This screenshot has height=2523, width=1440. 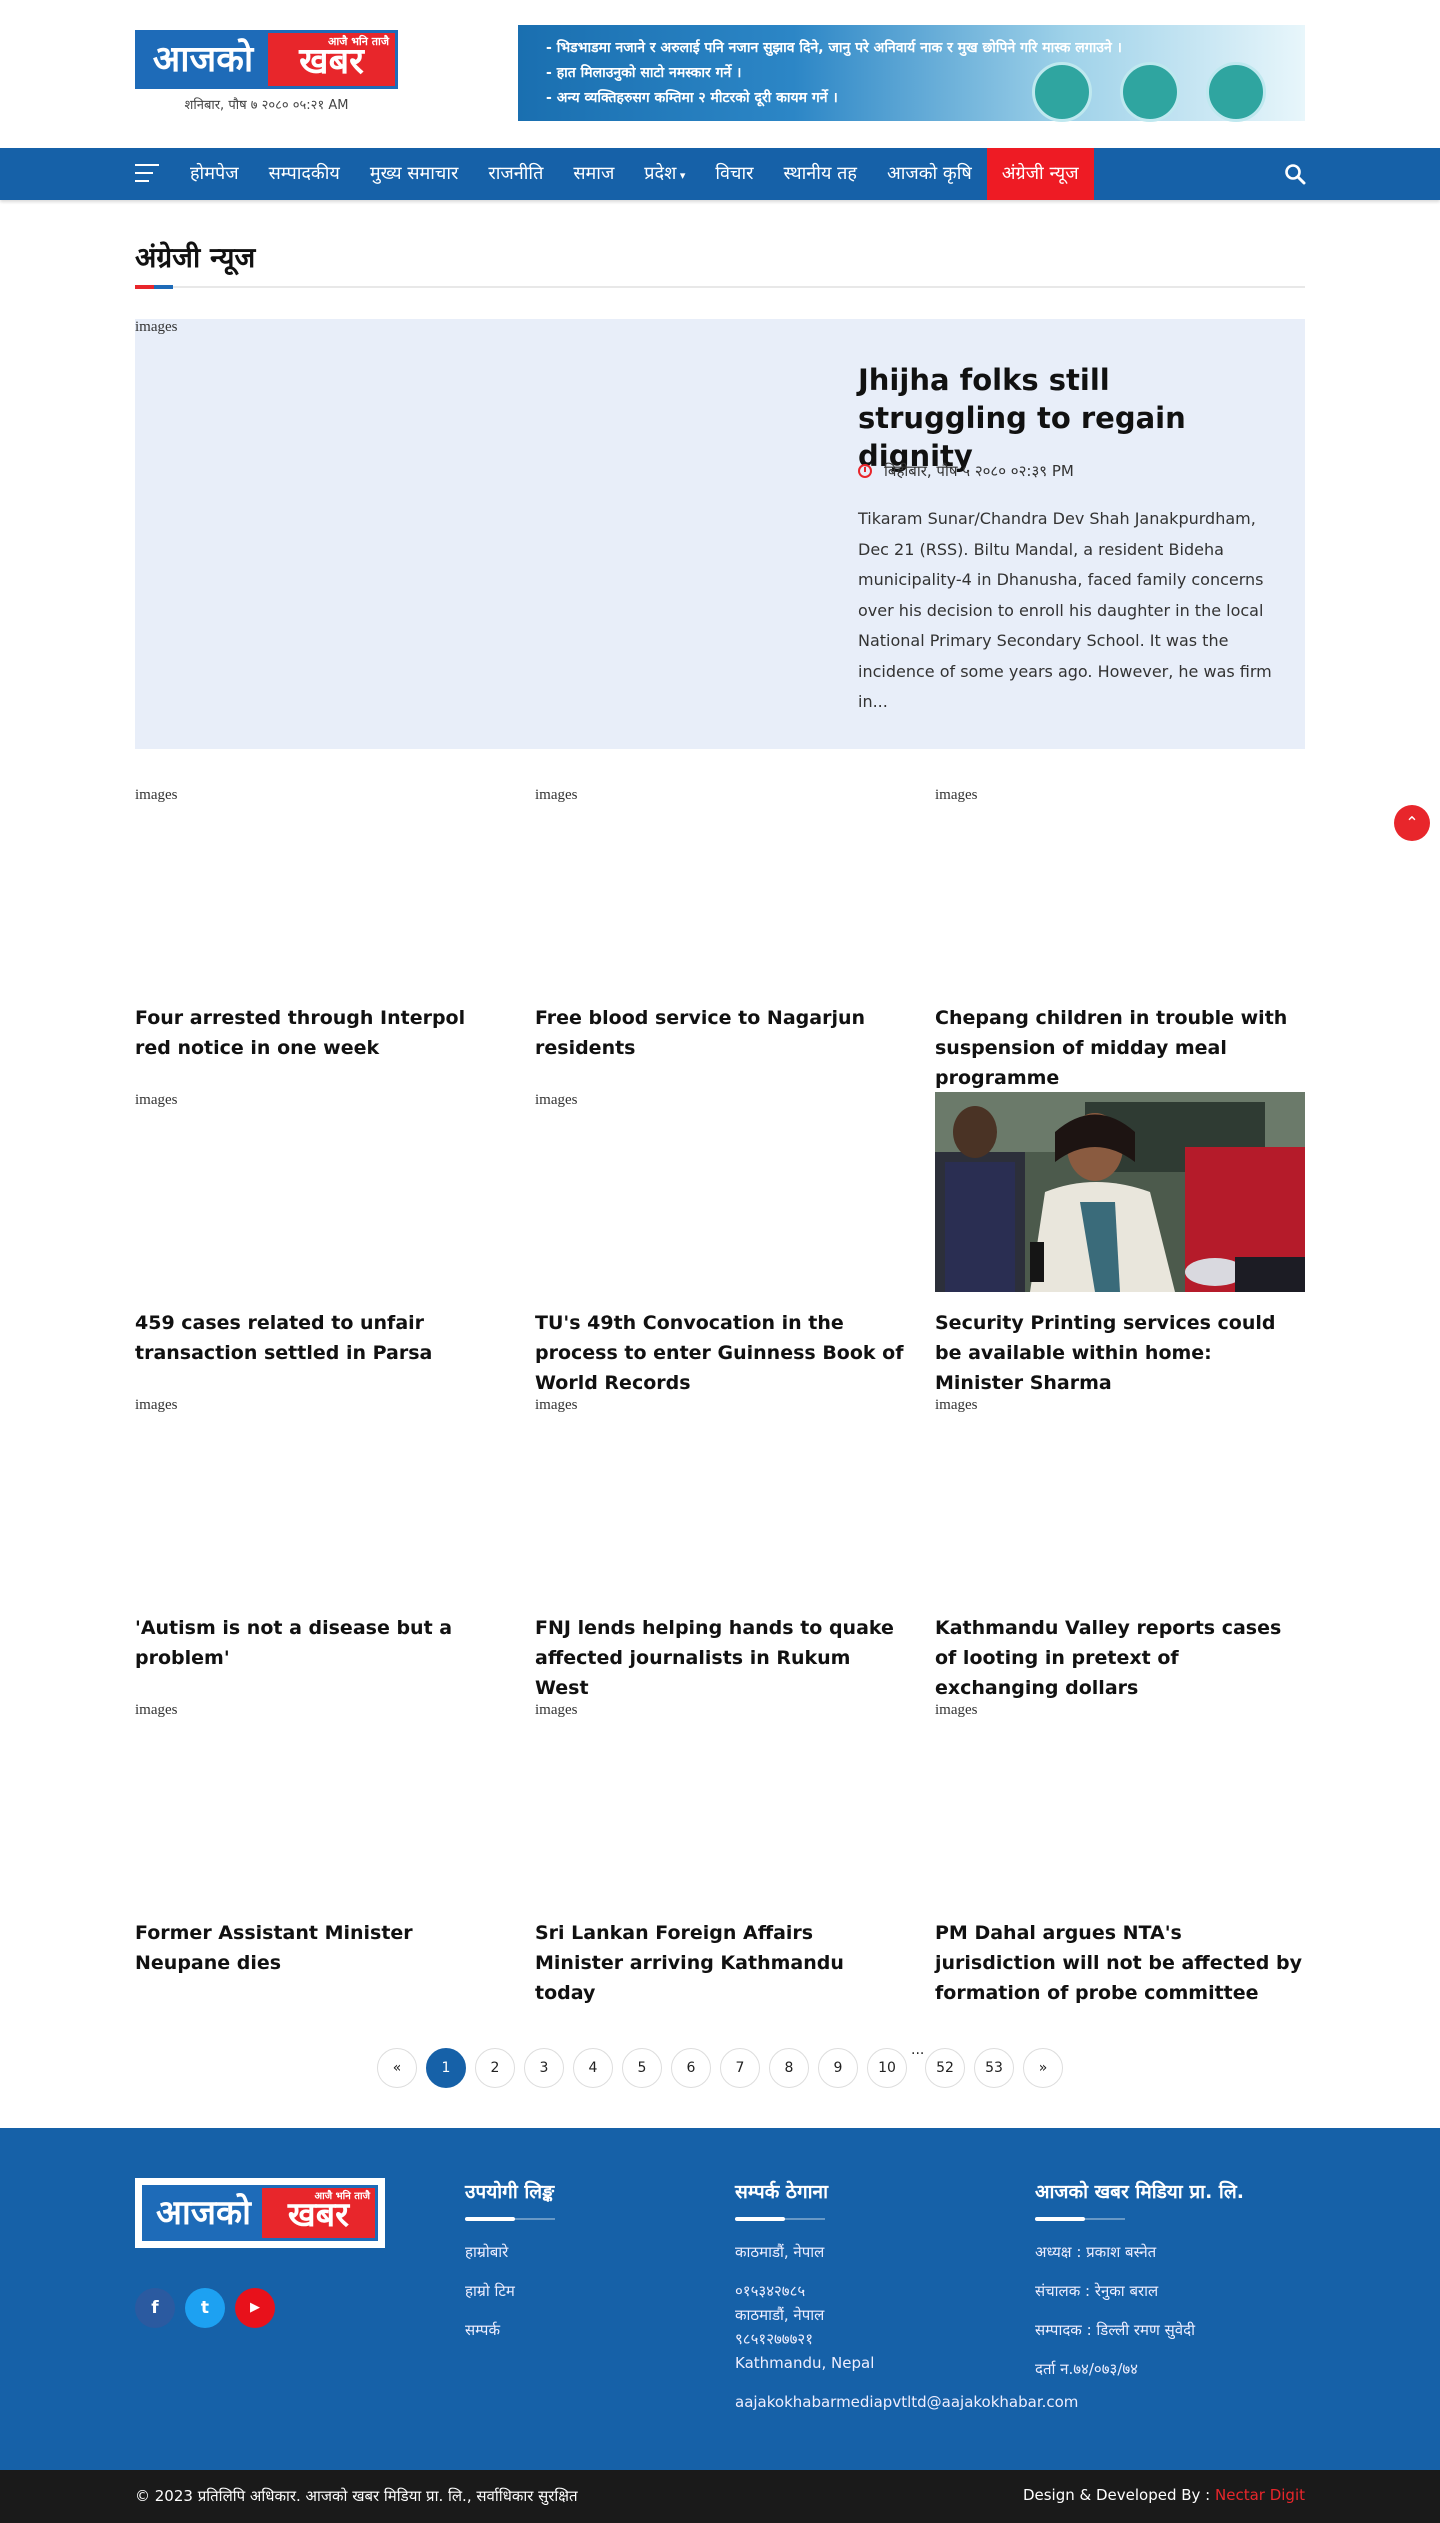 What do you see at coordinates (664, 174) in the screenshot?
I see `nav-item-province: प्रदेश` at bounding box center [664, 174].